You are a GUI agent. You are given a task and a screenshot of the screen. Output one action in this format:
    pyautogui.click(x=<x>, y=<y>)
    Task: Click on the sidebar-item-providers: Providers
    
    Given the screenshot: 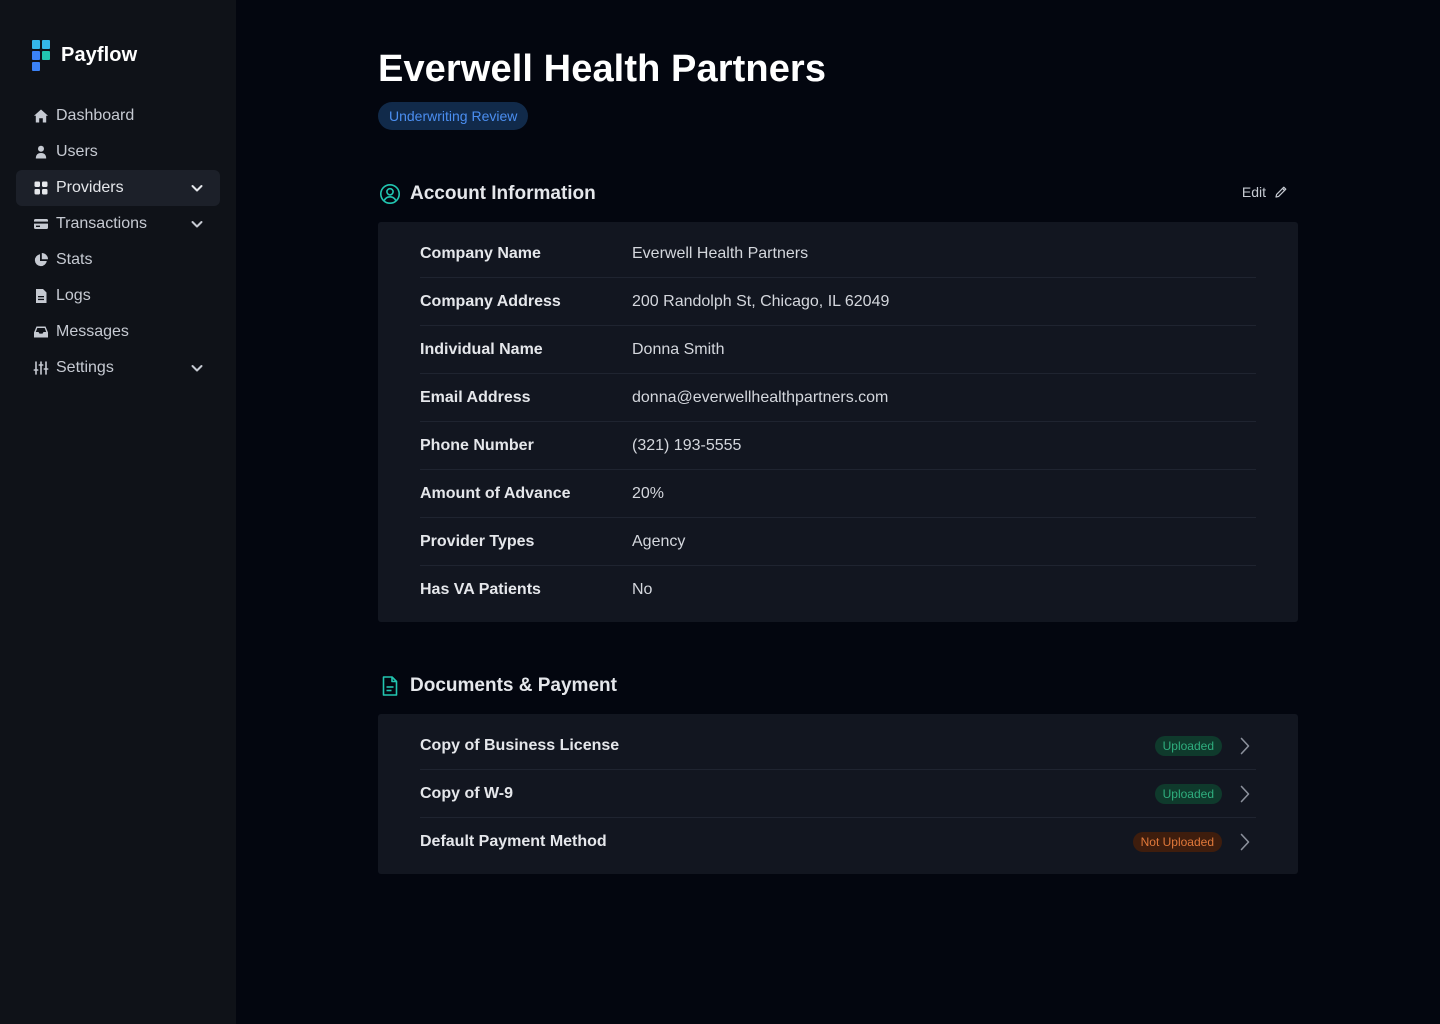 What is the action you would take?
    pyautogui.click(x=118, y=188)
    